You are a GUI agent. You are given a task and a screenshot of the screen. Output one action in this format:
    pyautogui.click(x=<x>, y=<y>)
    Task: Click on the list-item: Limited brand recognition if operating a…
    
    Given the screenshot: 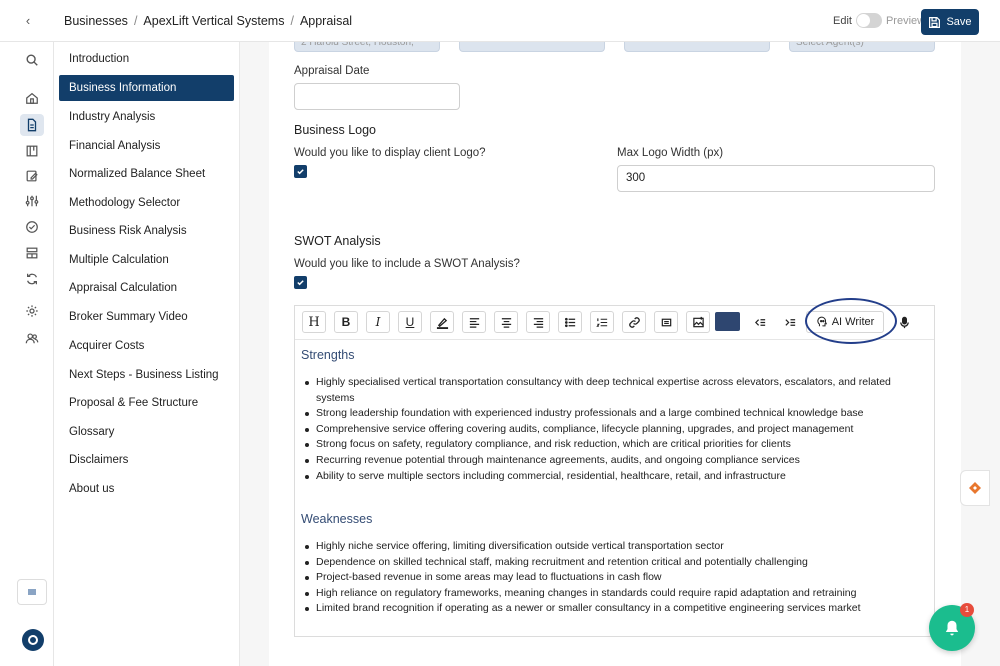 What is the action you would take?
    pyautogui.click(x=608, y=609)
    